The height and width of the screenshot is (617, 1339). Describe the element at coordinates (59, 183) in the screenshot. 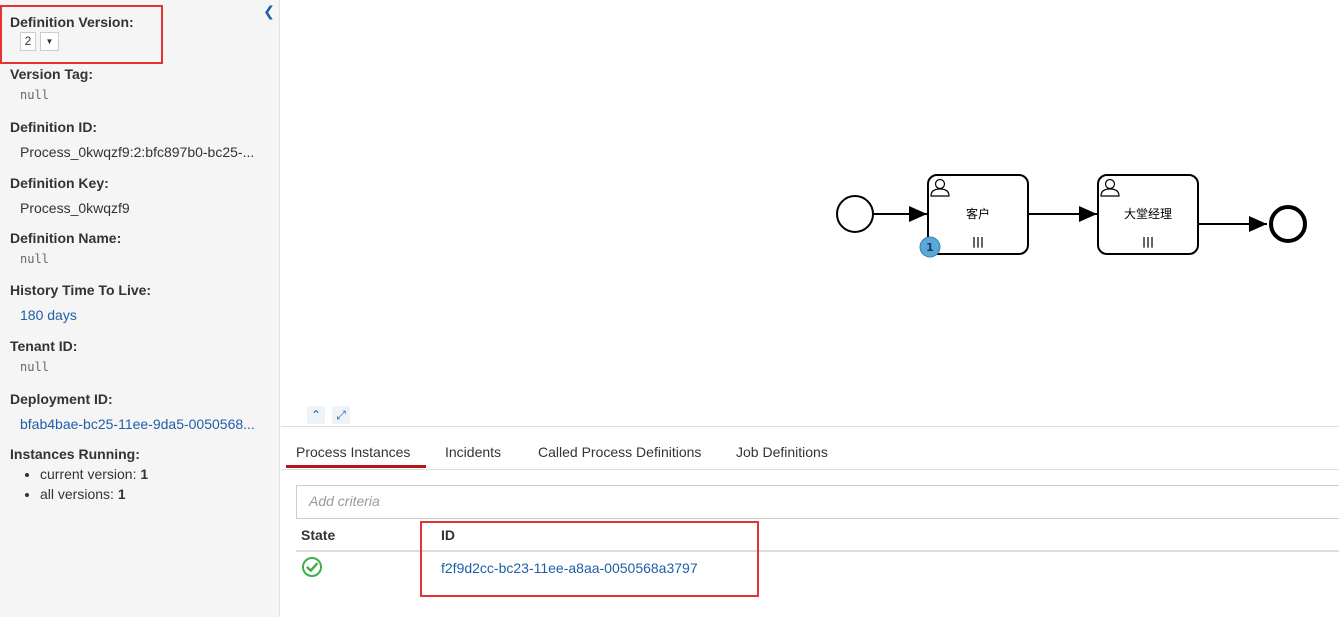

I see `definition-key-label: Definition Key:` at that location.